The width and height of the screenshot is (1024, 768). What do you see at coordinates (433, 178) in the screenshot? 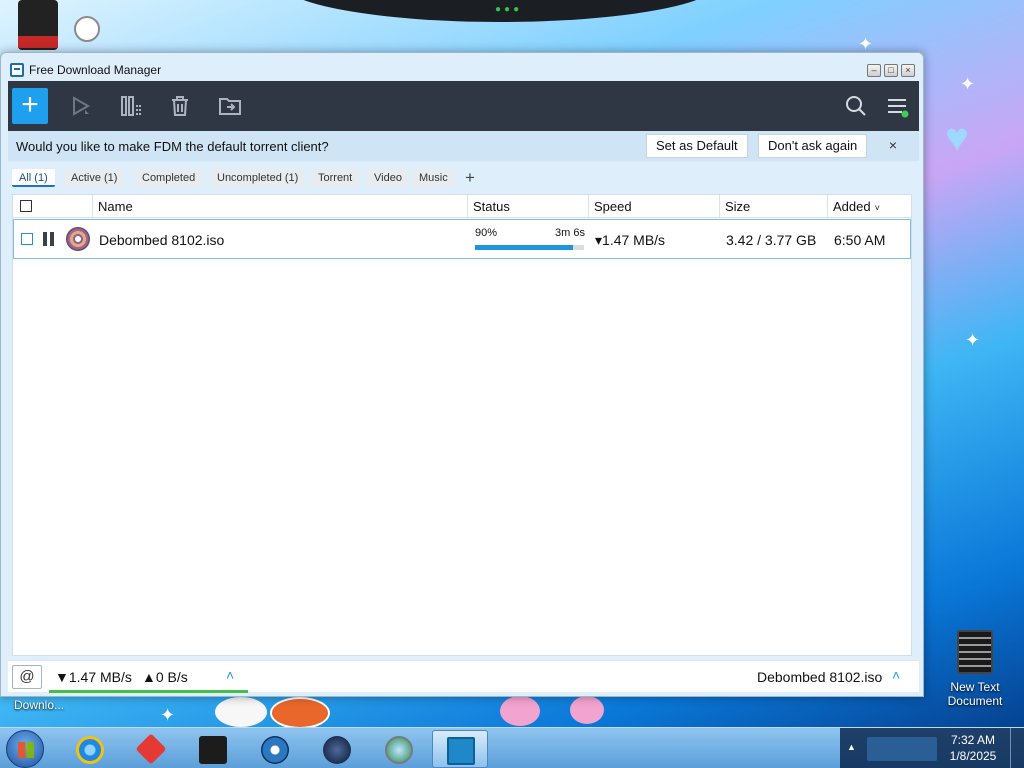
I see `filter-tab-music: Music` at bounding box center [433, 178].